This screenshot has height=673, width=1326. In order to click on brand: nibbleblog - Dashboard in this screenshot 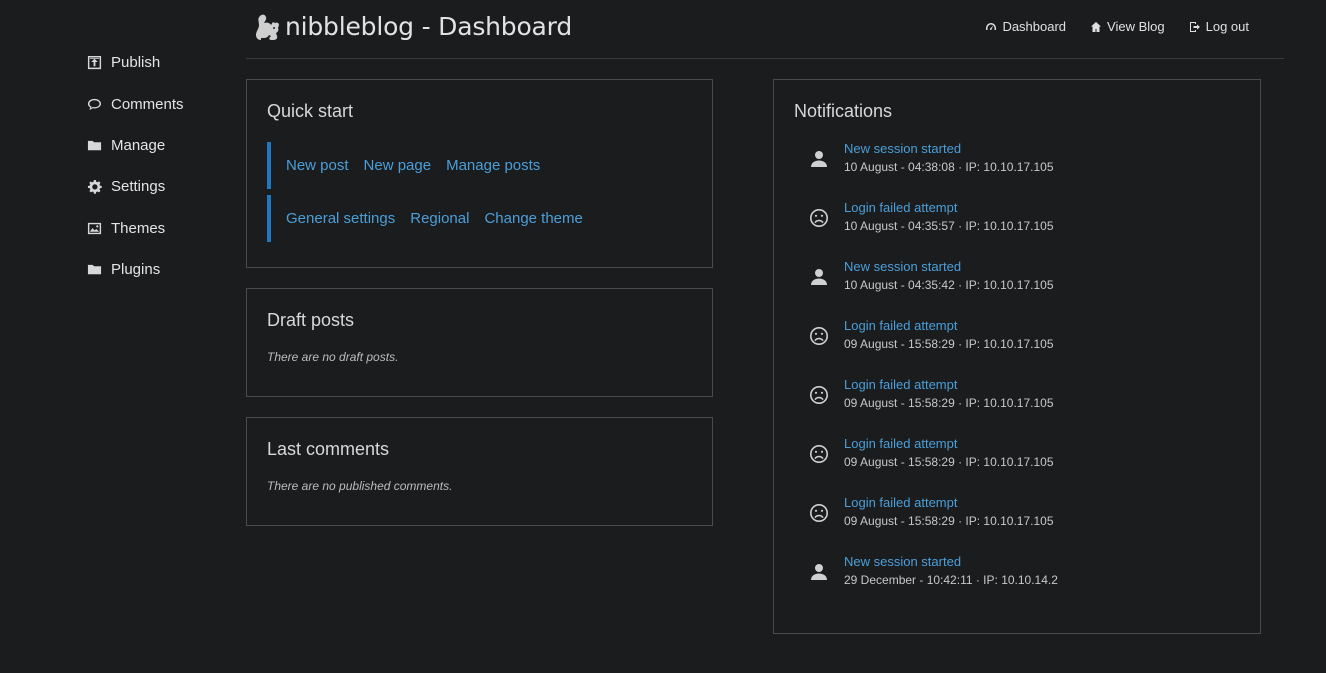, I will do `click(413, 26)`.